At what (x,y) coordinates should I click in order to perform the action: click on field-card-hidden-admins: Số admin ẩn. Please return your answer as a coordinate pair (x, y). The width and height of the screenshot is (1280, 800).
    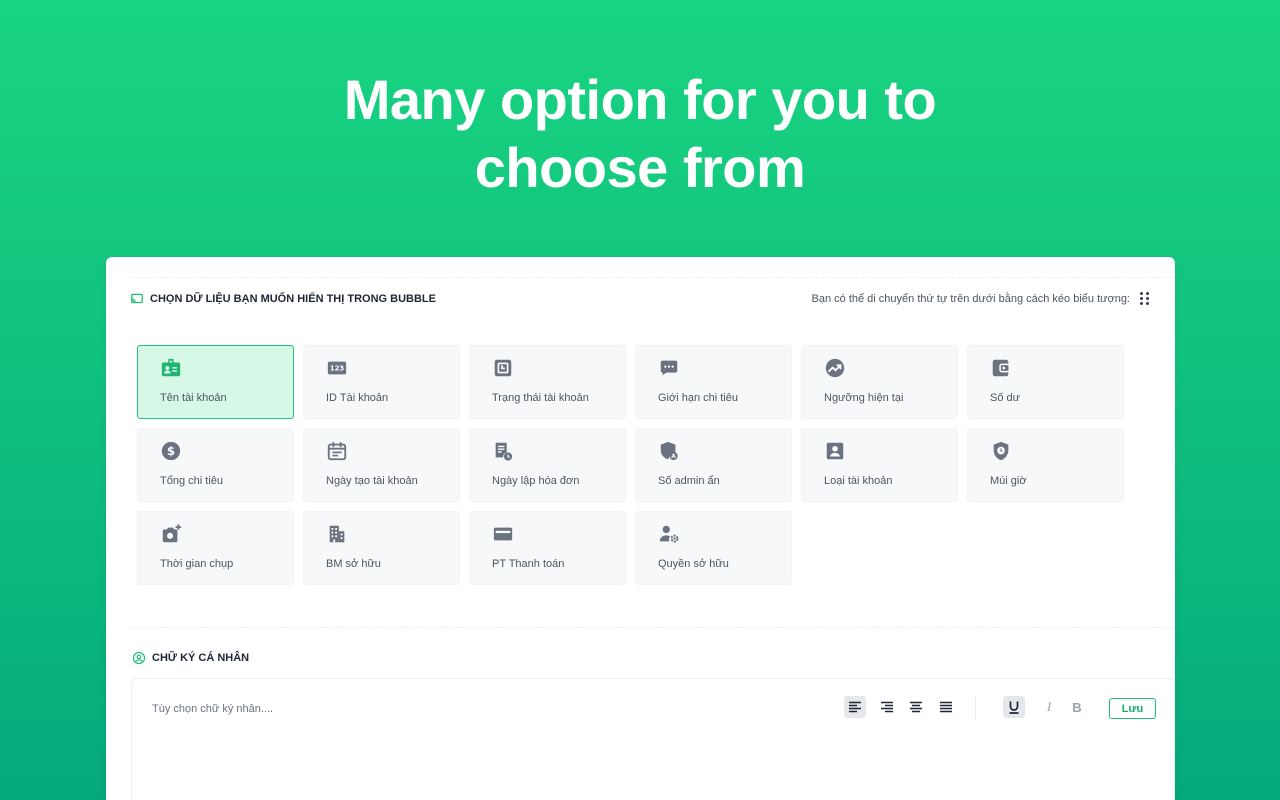
    Looking at the image, I should click on (713, 465).